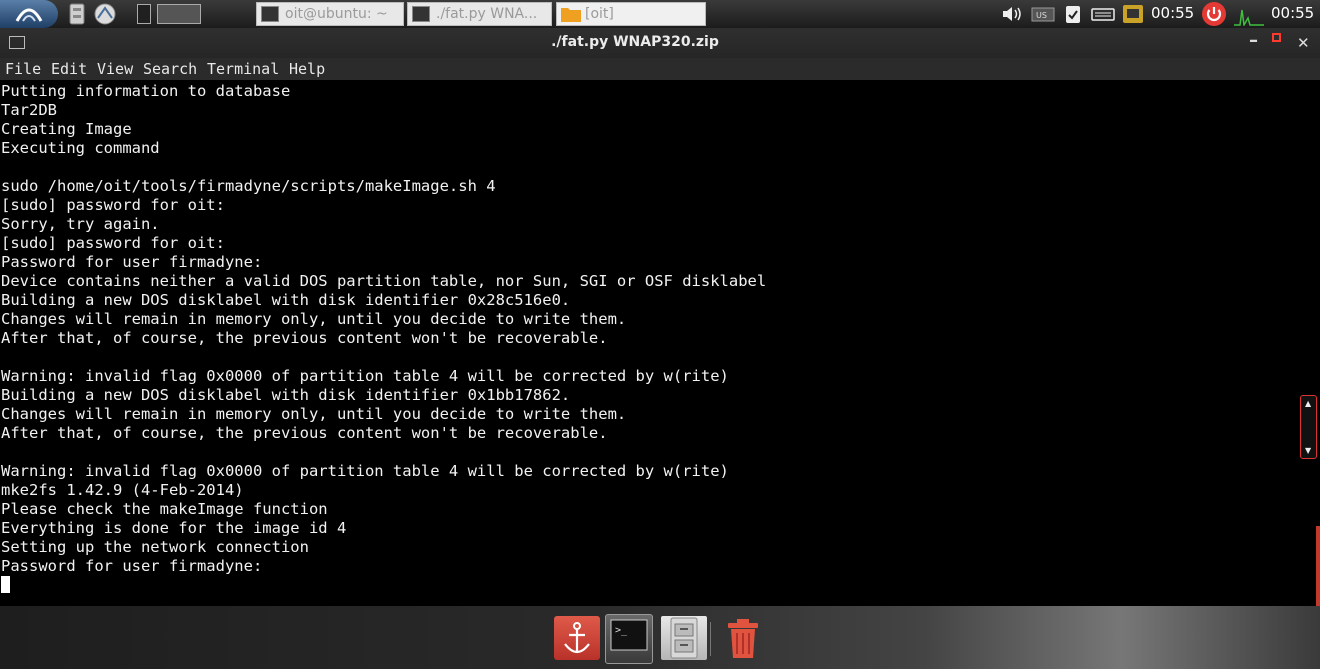 This screenshot has height=669, width=1320. Describe the element at coordinates (164, 509) in the screenshot. I see `terminal-line: Please check the makeImage function` at that location.